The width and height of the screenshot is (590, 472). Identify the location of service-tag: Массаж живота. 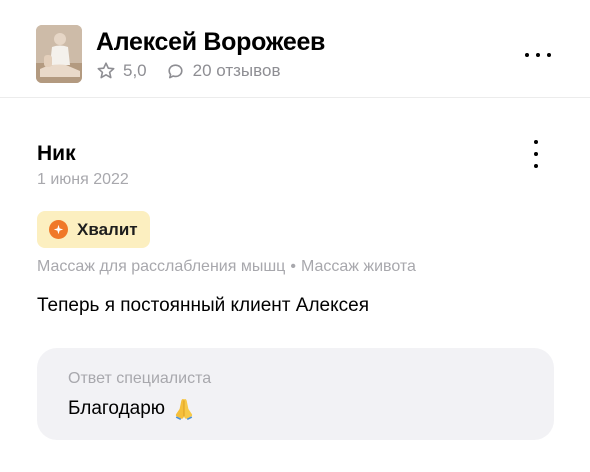
(358, 266).